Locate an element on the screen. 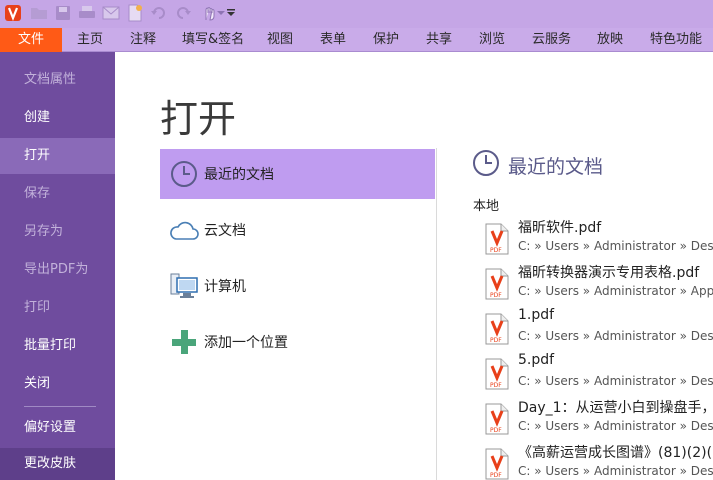 This screenshot has width=713, height=480. tab-slideshow: 放映 is located at coordinates (610, 40).